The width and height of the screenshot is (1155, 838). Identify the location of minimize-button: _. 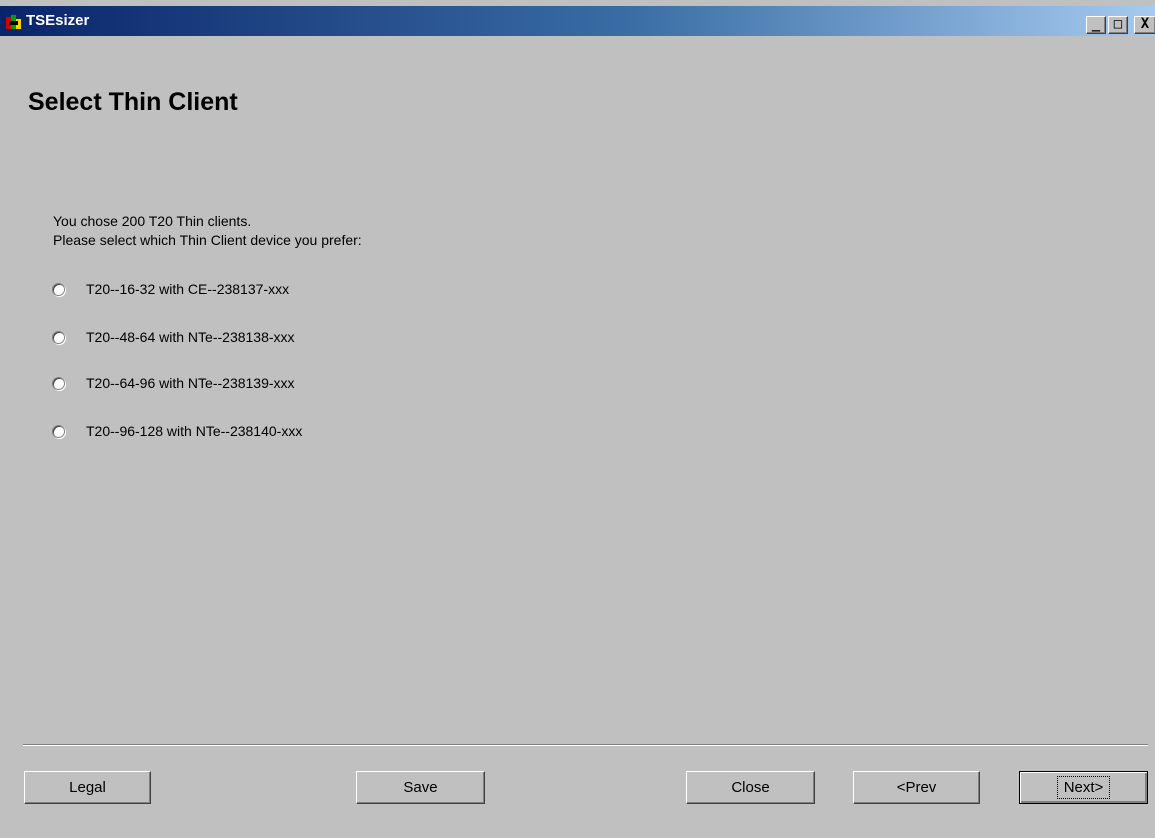
(1096, 25).